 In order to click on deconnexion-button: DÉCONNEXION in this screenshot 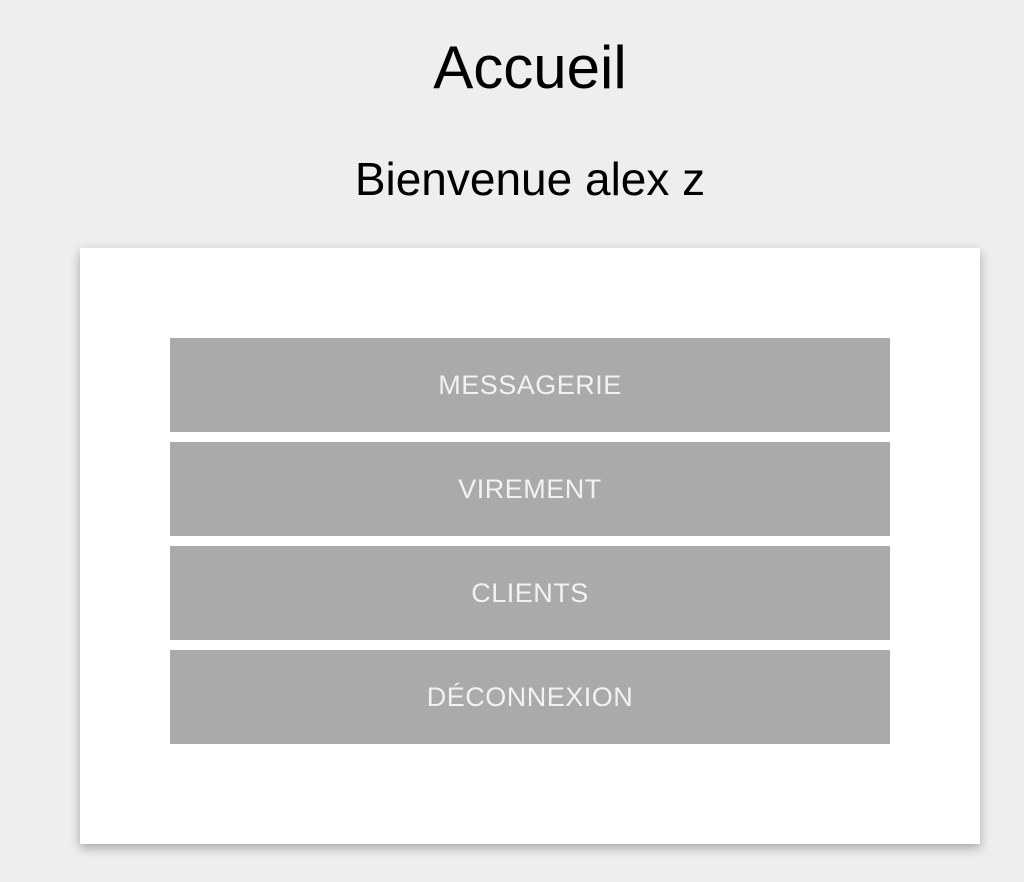, I will do `click(530, 697)`.